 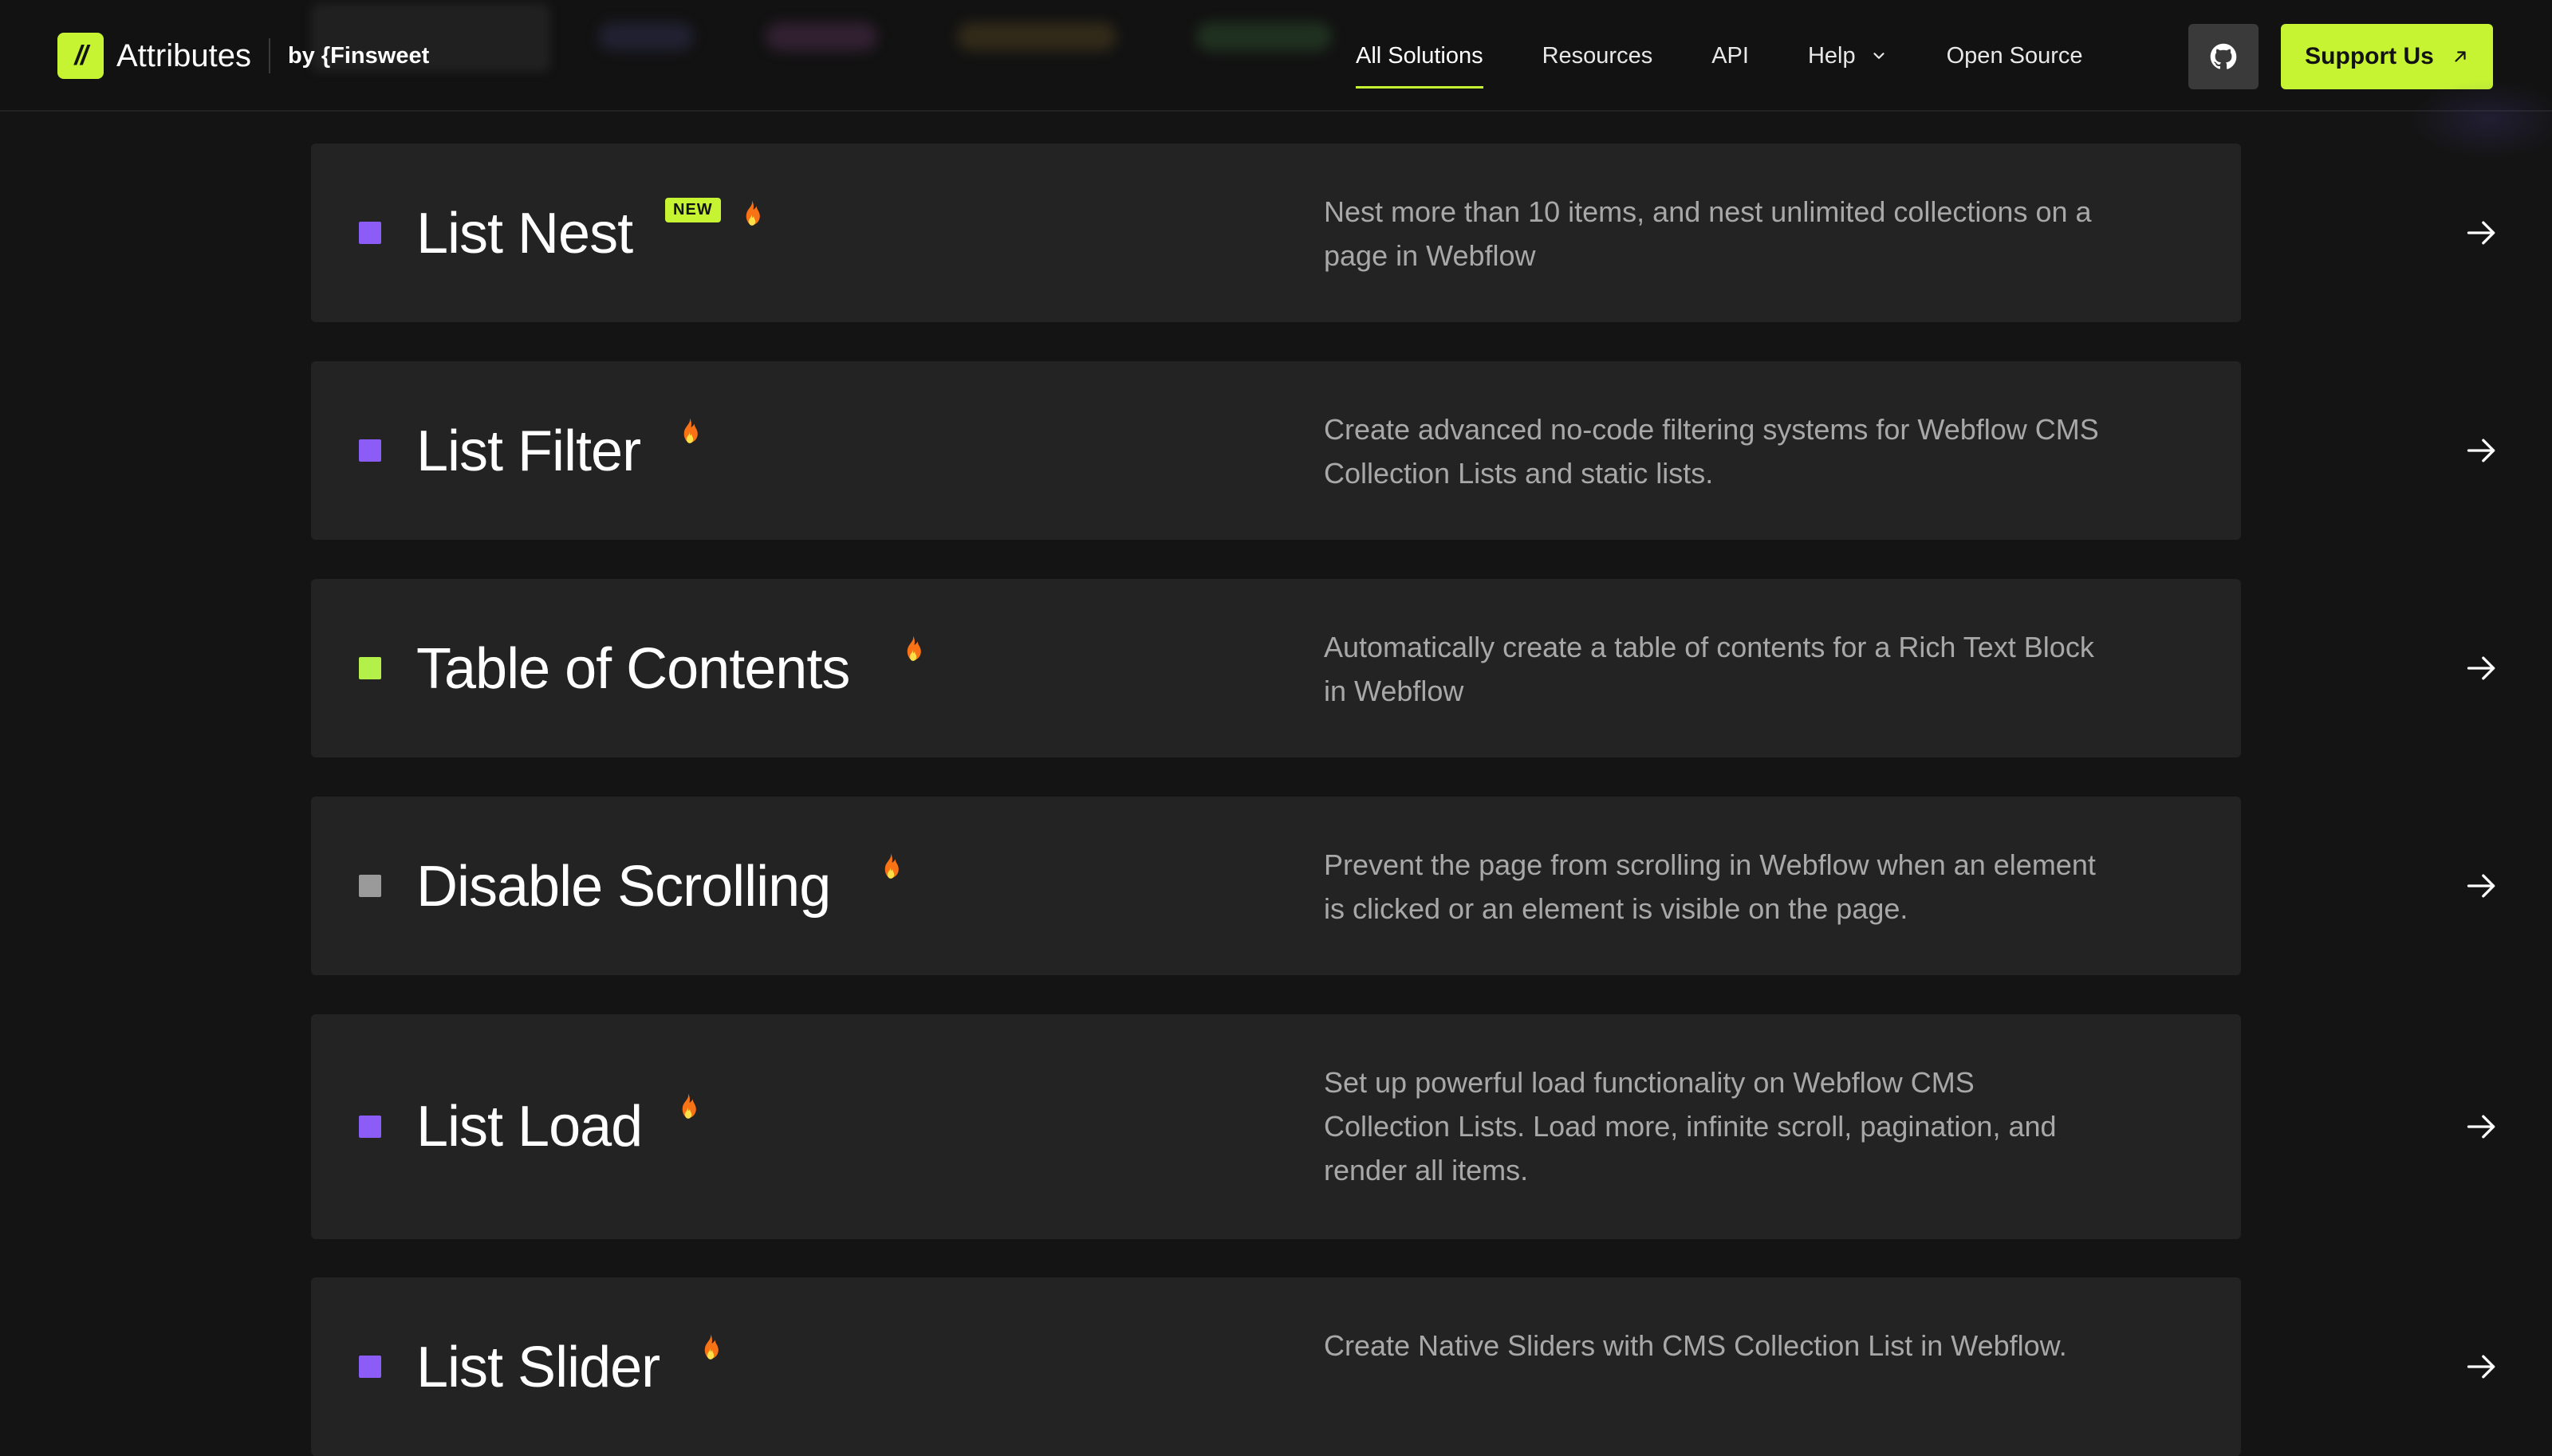 What do you see at coordinates (529, 451) in the screenshot?
I see `solution-title: List Filter` at bounding box center [529, 451].